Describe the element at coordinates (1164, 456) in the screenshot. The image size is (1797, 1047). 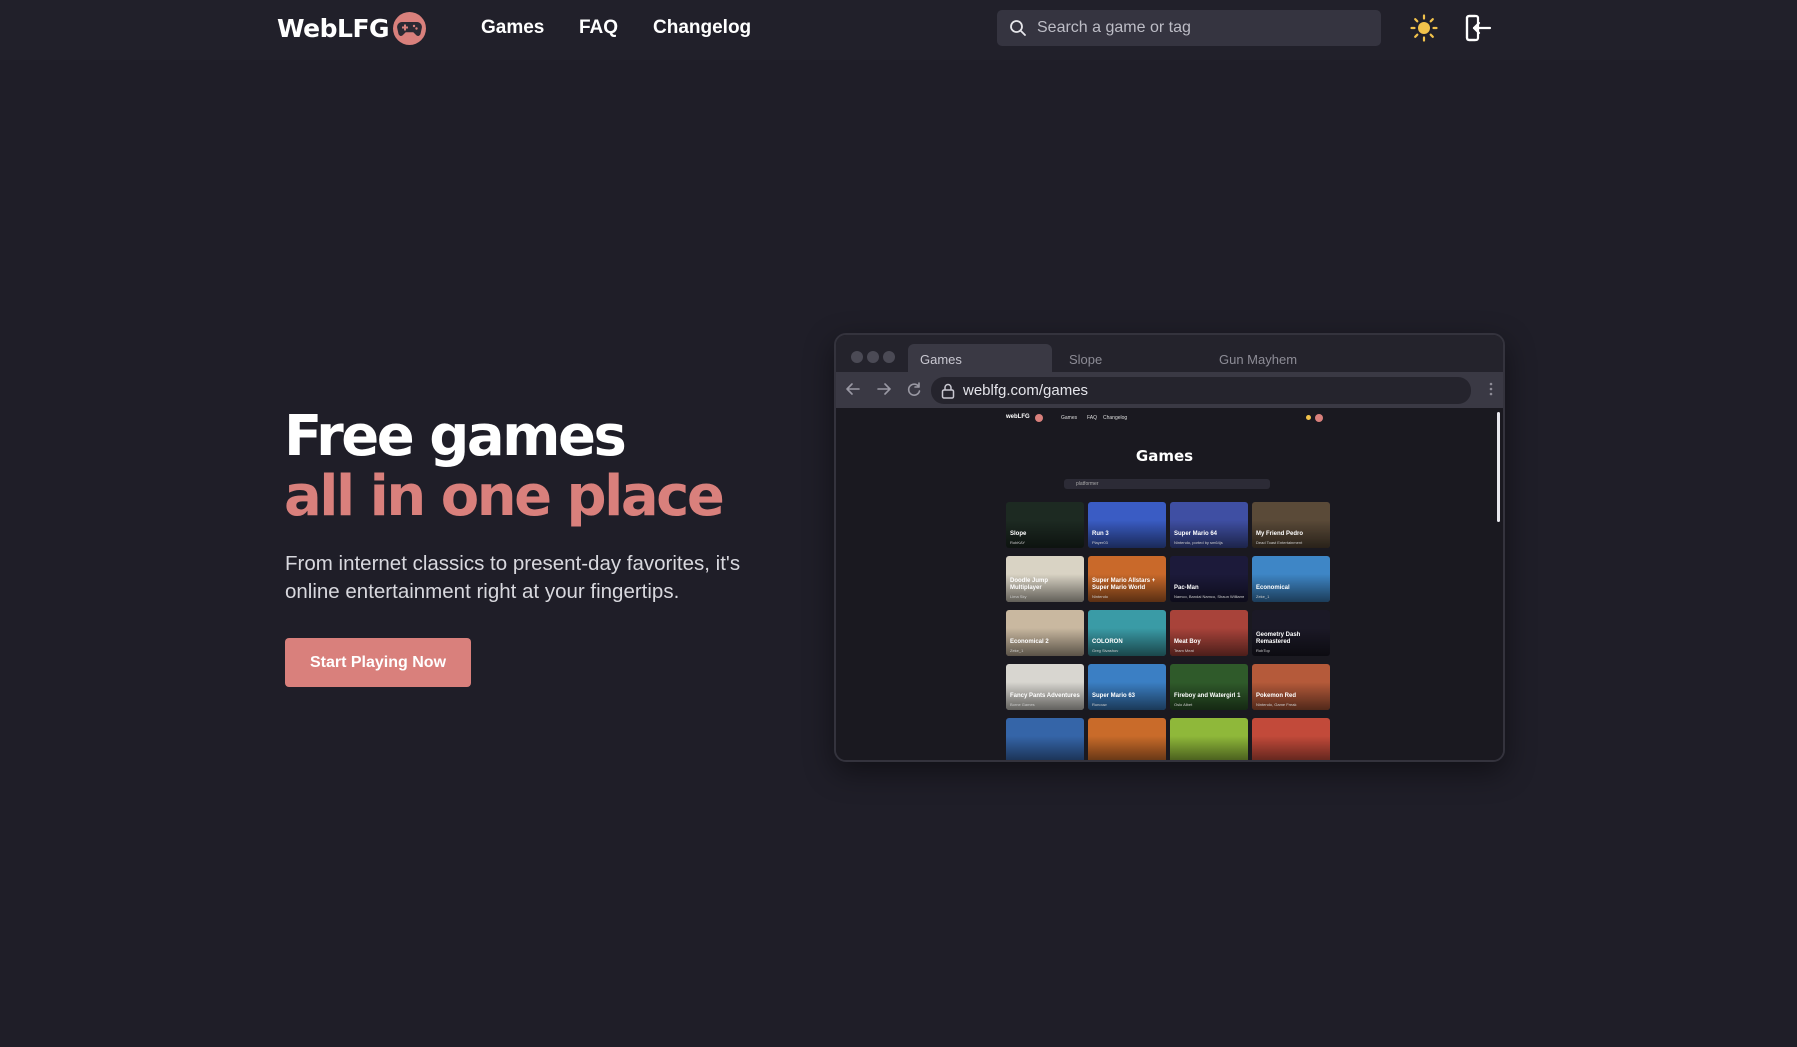
I see `mini-page-title: Games` at that location.